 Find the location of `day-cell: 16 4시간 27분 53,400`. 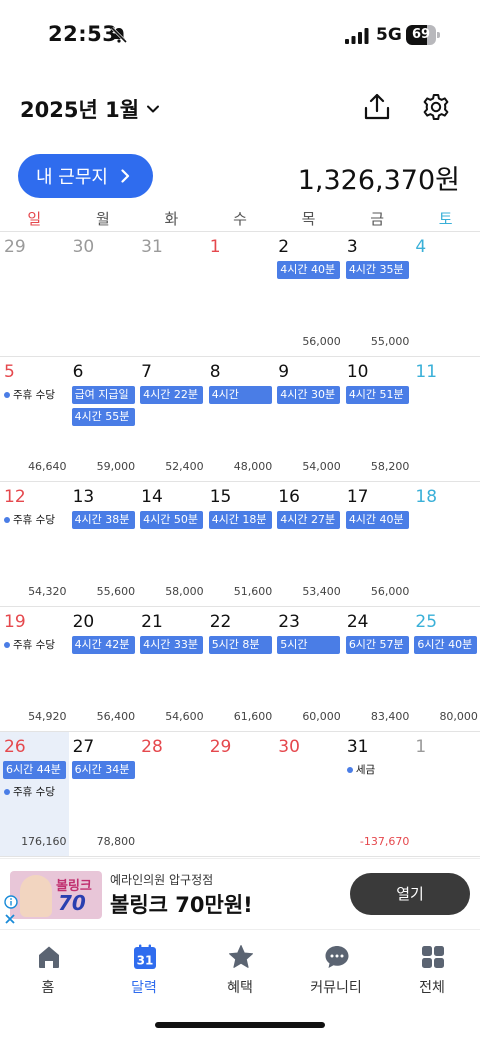

day-cell: 16 4시간 27분 53,400 is located at coordinates (308, 544).